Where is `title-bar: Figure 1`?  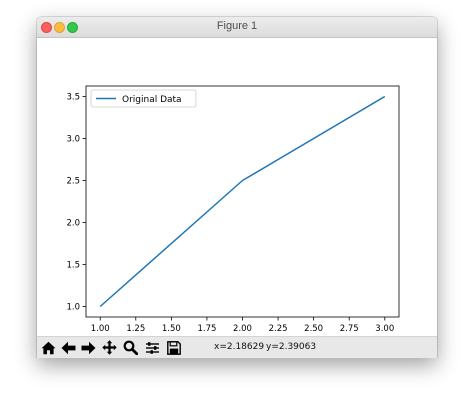 title-bar: Figure 1 is located at coordinates (237, 27).